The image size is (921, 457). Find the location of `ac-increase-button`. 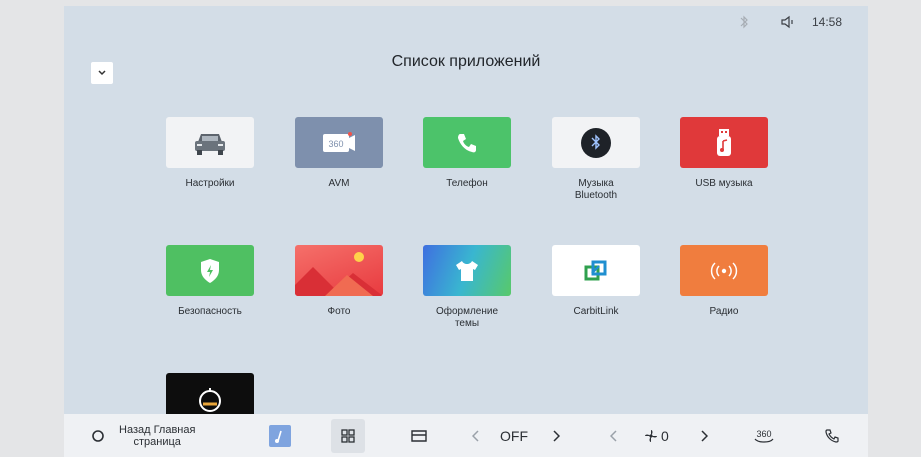

ac-increase-button is located at coordinates (556, 435).